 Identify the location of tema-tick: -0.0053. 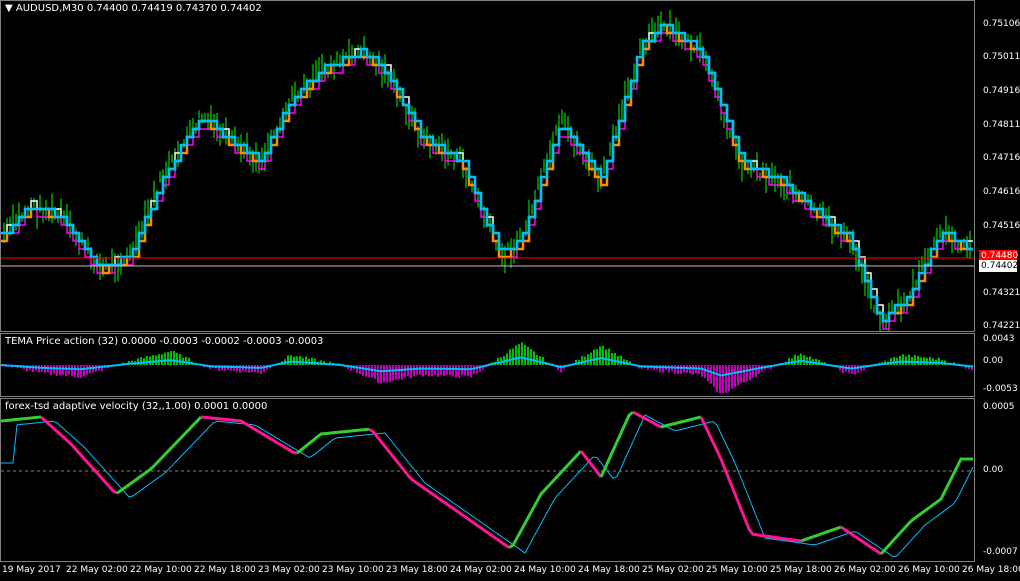
(1000, 389).